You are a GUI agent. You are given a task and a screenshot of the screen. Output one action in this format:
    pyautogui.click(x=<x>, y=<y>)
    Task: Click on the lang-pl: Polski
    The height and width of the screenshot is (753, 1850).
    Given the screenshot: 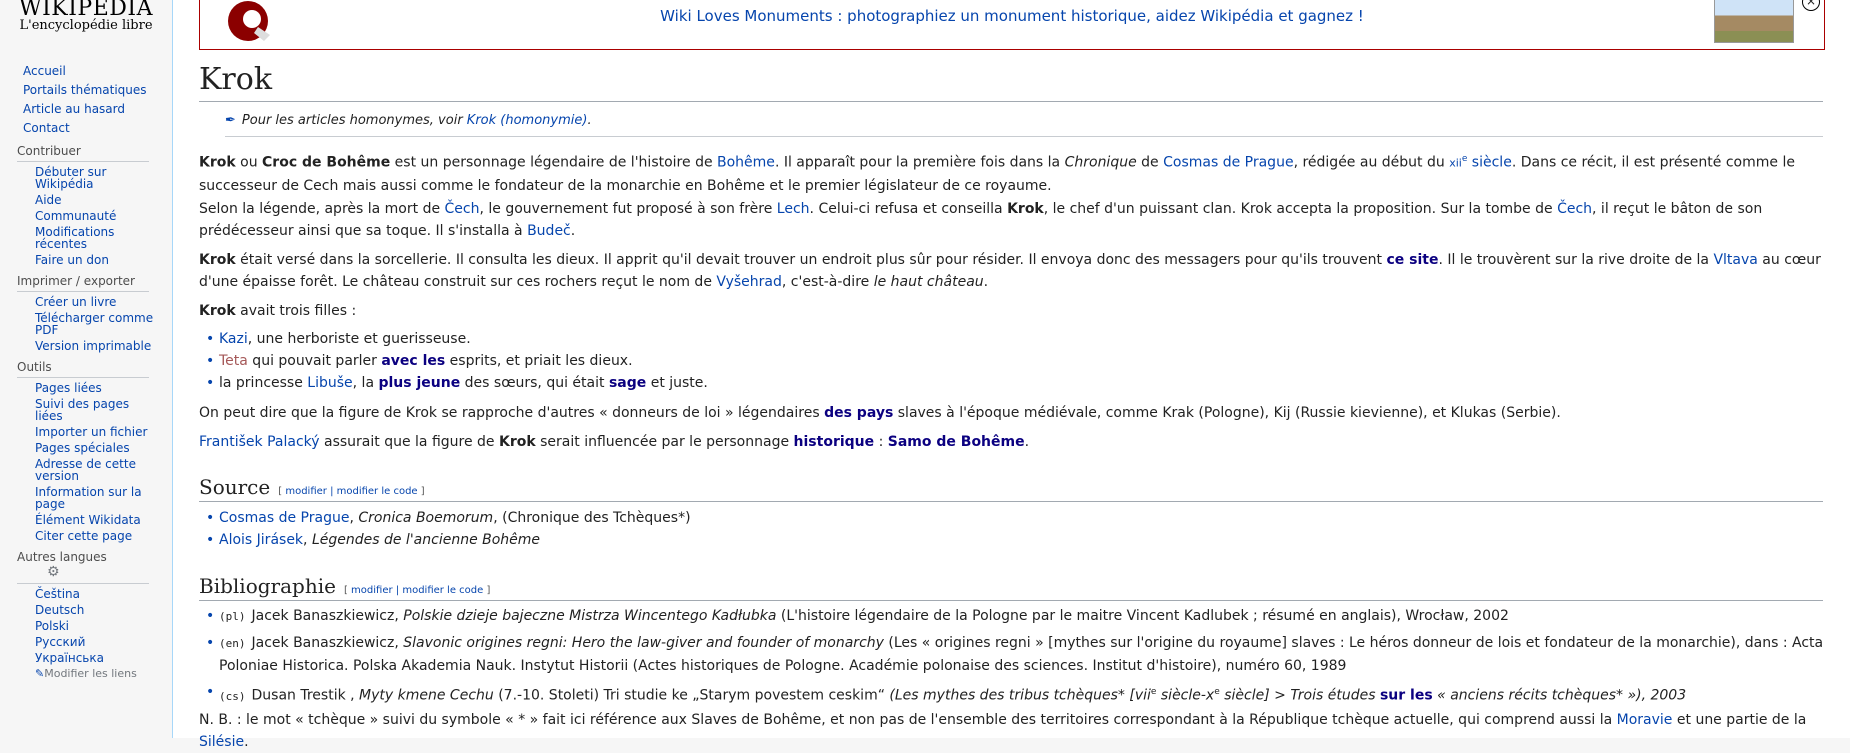 What is the action you would take?
    pyautogui.click(x=77, y=626)
    